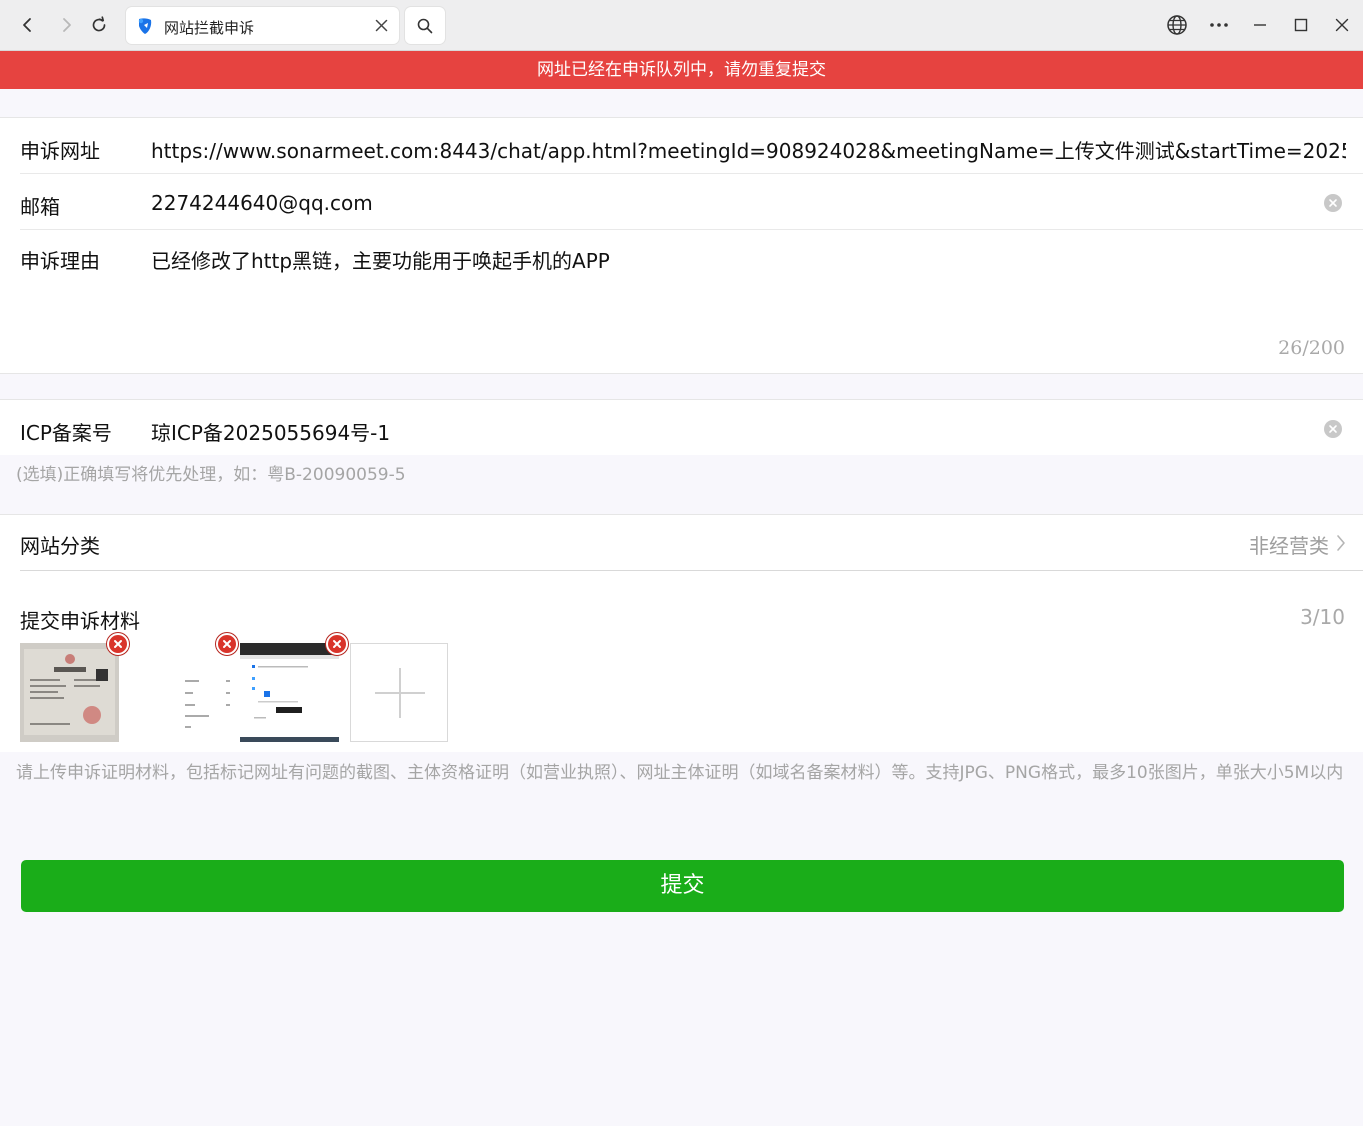 The image size is (1363, 1126). I want to click on submit-button: 提交, so click(682, 886).